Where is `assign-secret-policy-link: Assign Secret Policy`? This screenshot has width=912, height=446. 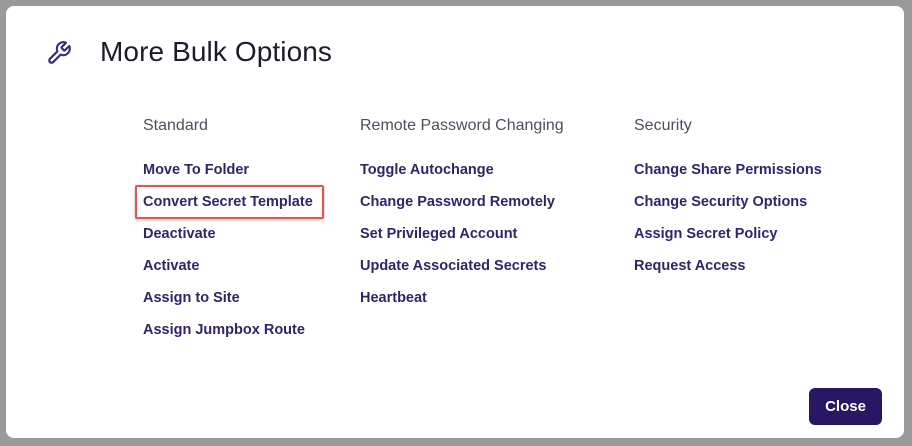
assign-secret-policy-link: Assign Secret Policy is located at coordinates (728, 234).